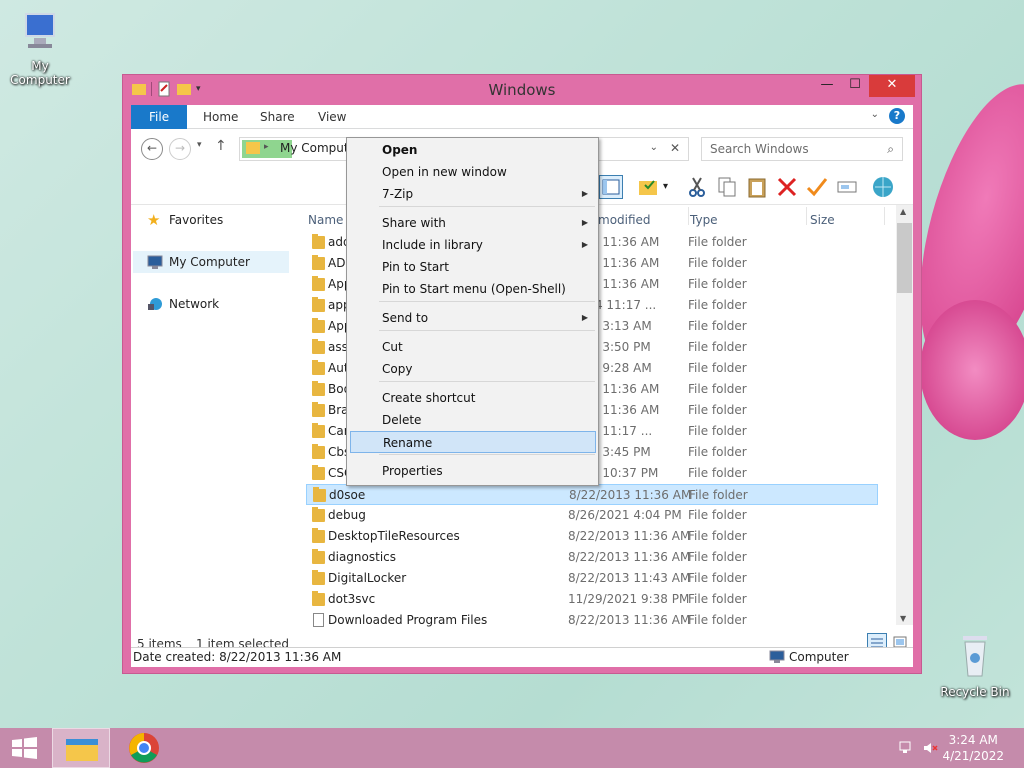 The image size is (1024, 768). Describe the element at coordinates (892, 86) in the screenshot. I see `close-button: ✕` at that location.